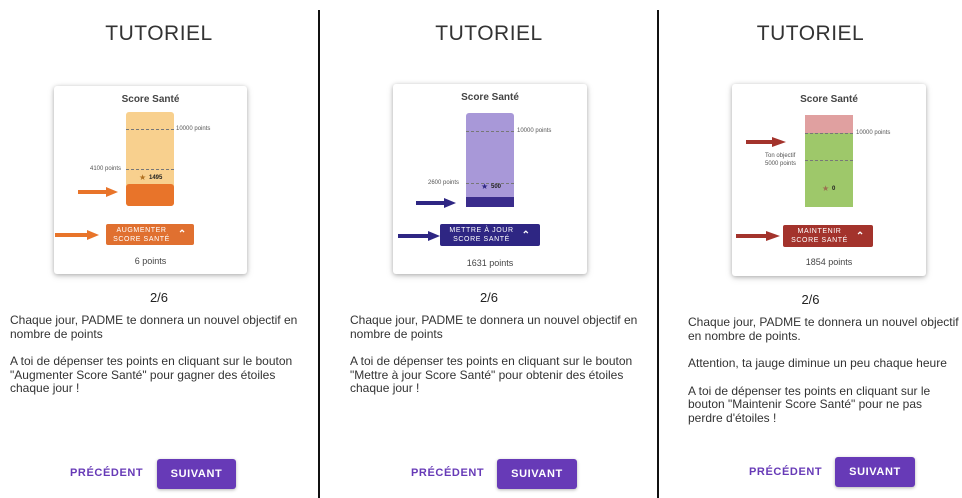 This screenshot has width=962, height=498. I want to click on button-label-line1: AUGMENTER, so click(141, 230).